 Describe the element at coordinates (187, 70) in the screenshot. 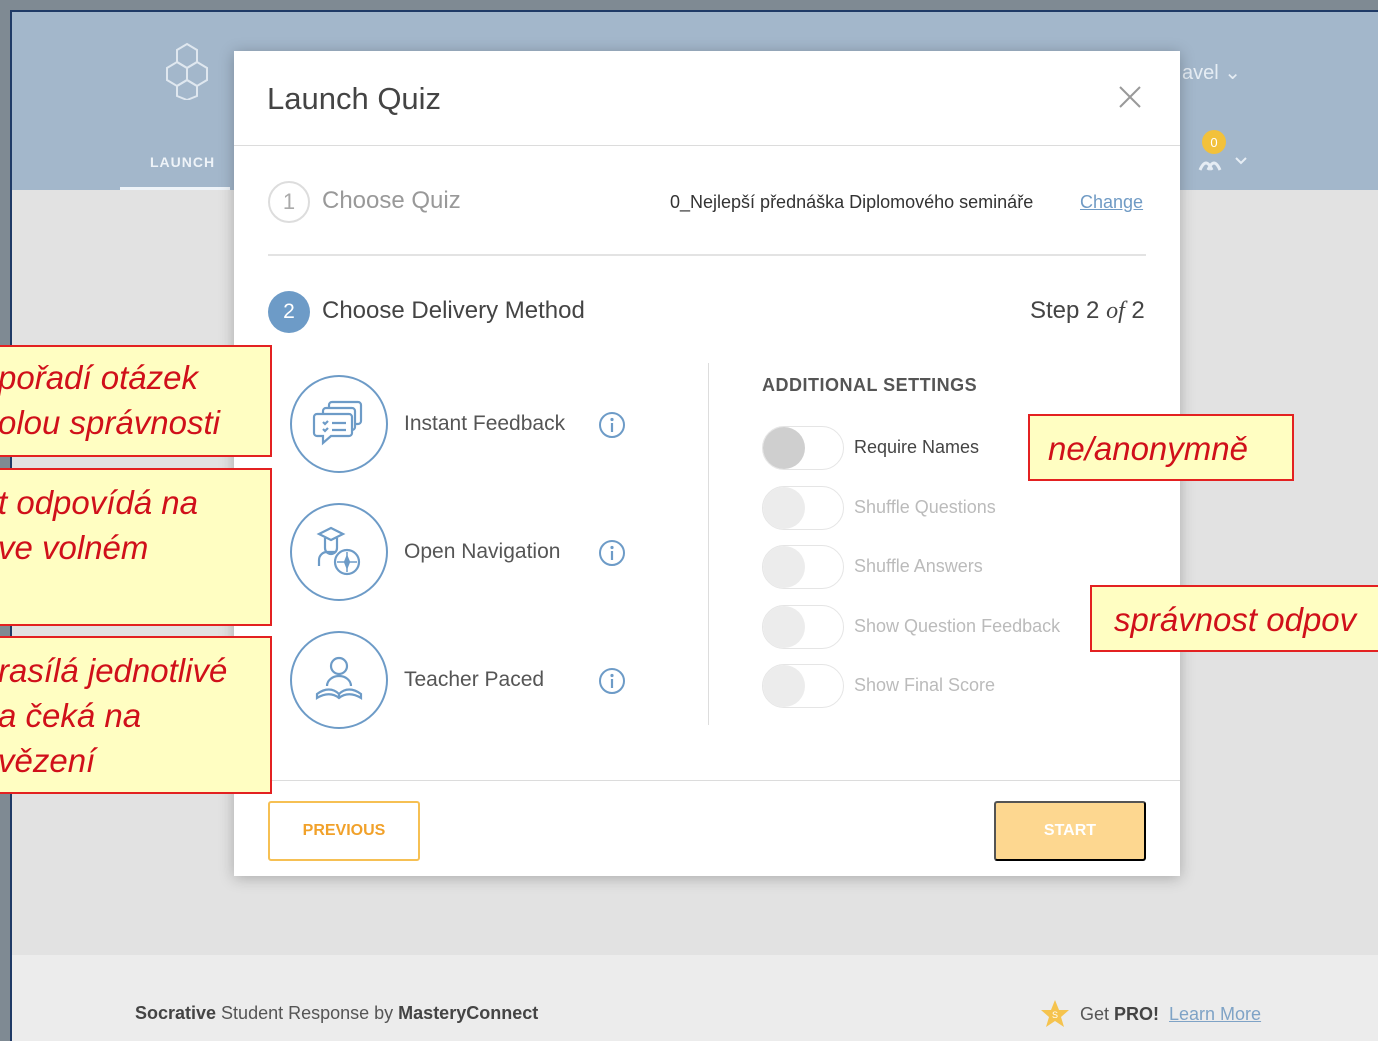

I see `socrative-logo-icon` at that location.